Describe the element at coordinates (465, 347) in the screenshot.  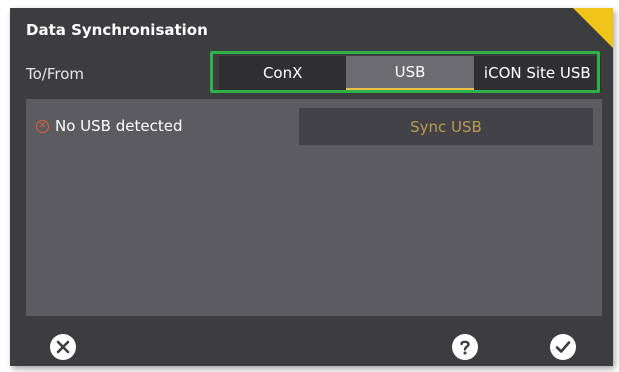
I see `help-icon` at that location.